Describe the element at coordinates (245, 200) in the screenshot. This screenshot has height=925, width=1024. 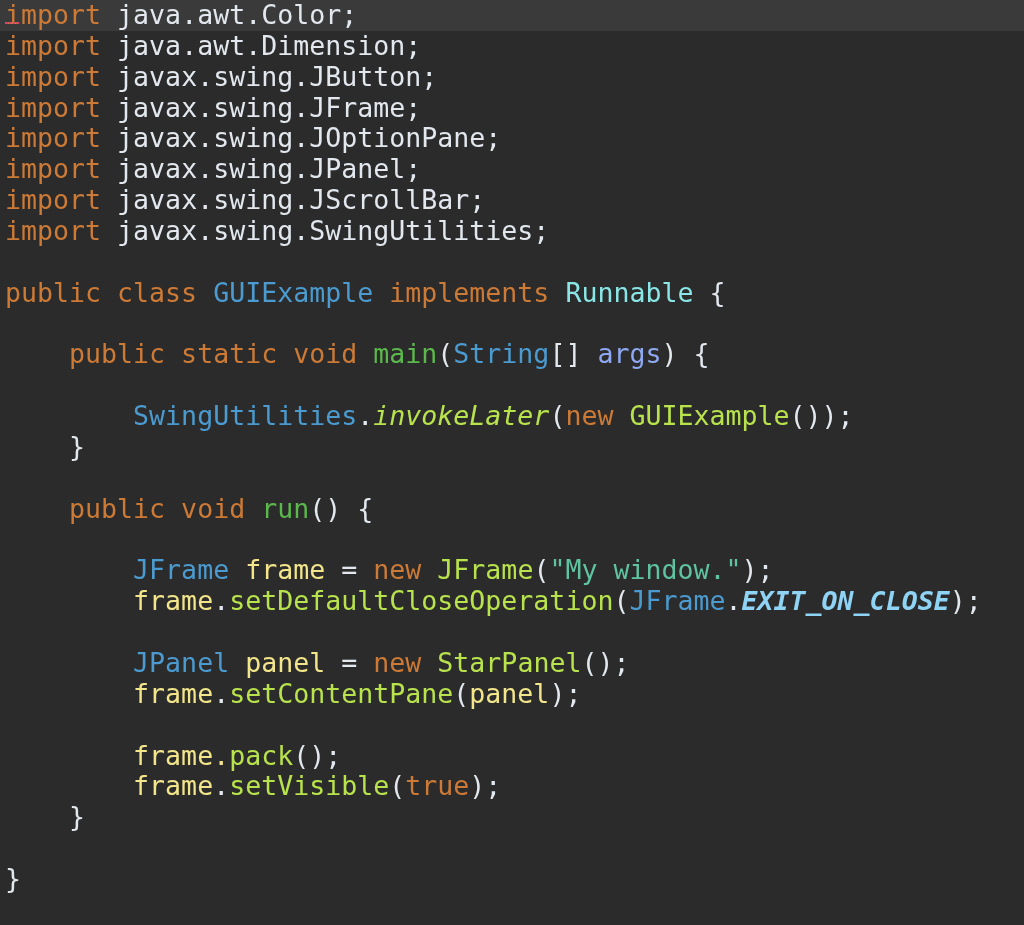
I see `code-line: import javax.swing.JScrollBar;` at that location.